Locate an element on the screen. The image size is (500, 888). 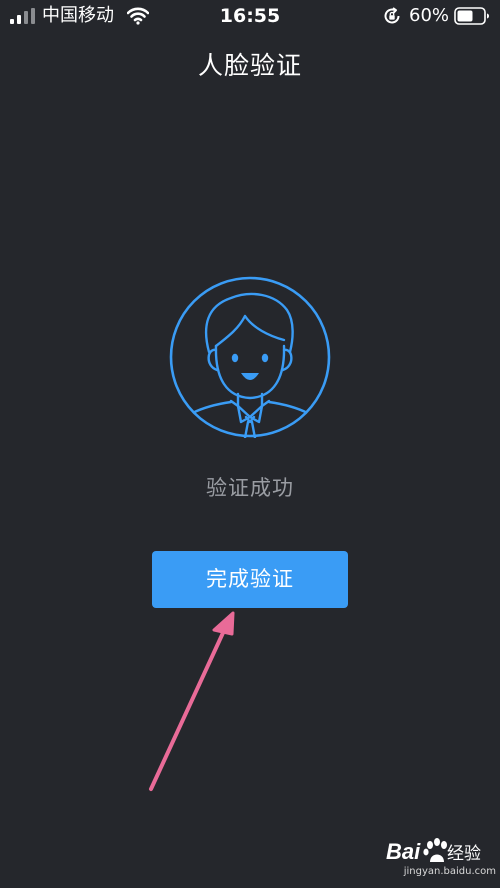
page-title: 人脸验证 is located at coordinates (249, 65).